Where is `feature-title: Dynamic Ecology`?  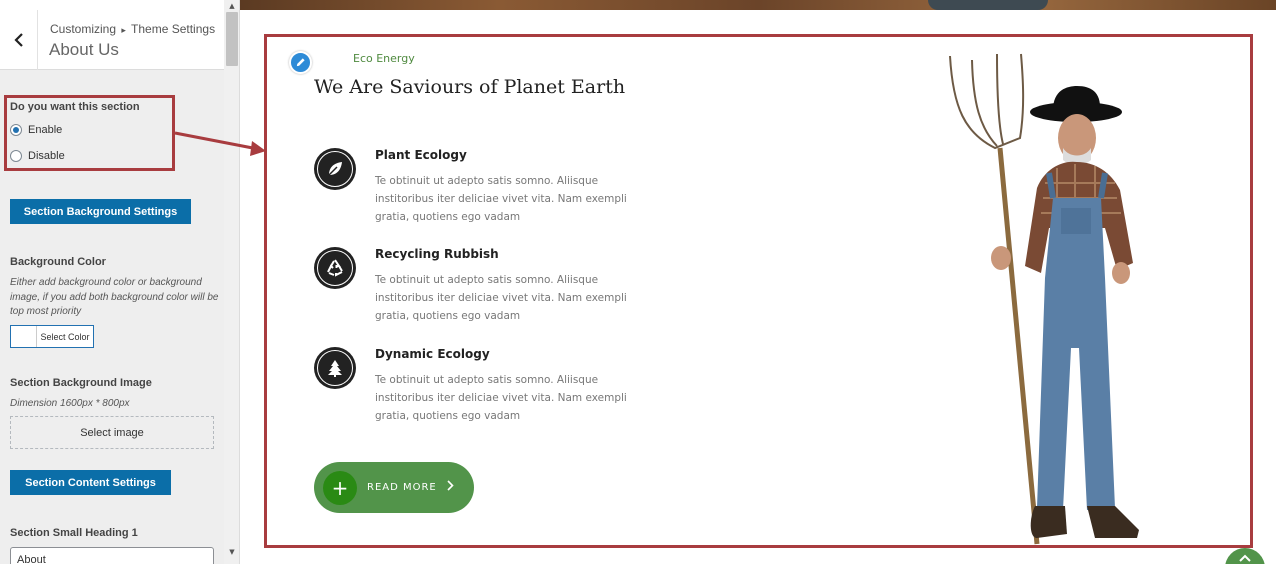 feature-title: Dynamic Ecology is located at coordinates (432, 354).